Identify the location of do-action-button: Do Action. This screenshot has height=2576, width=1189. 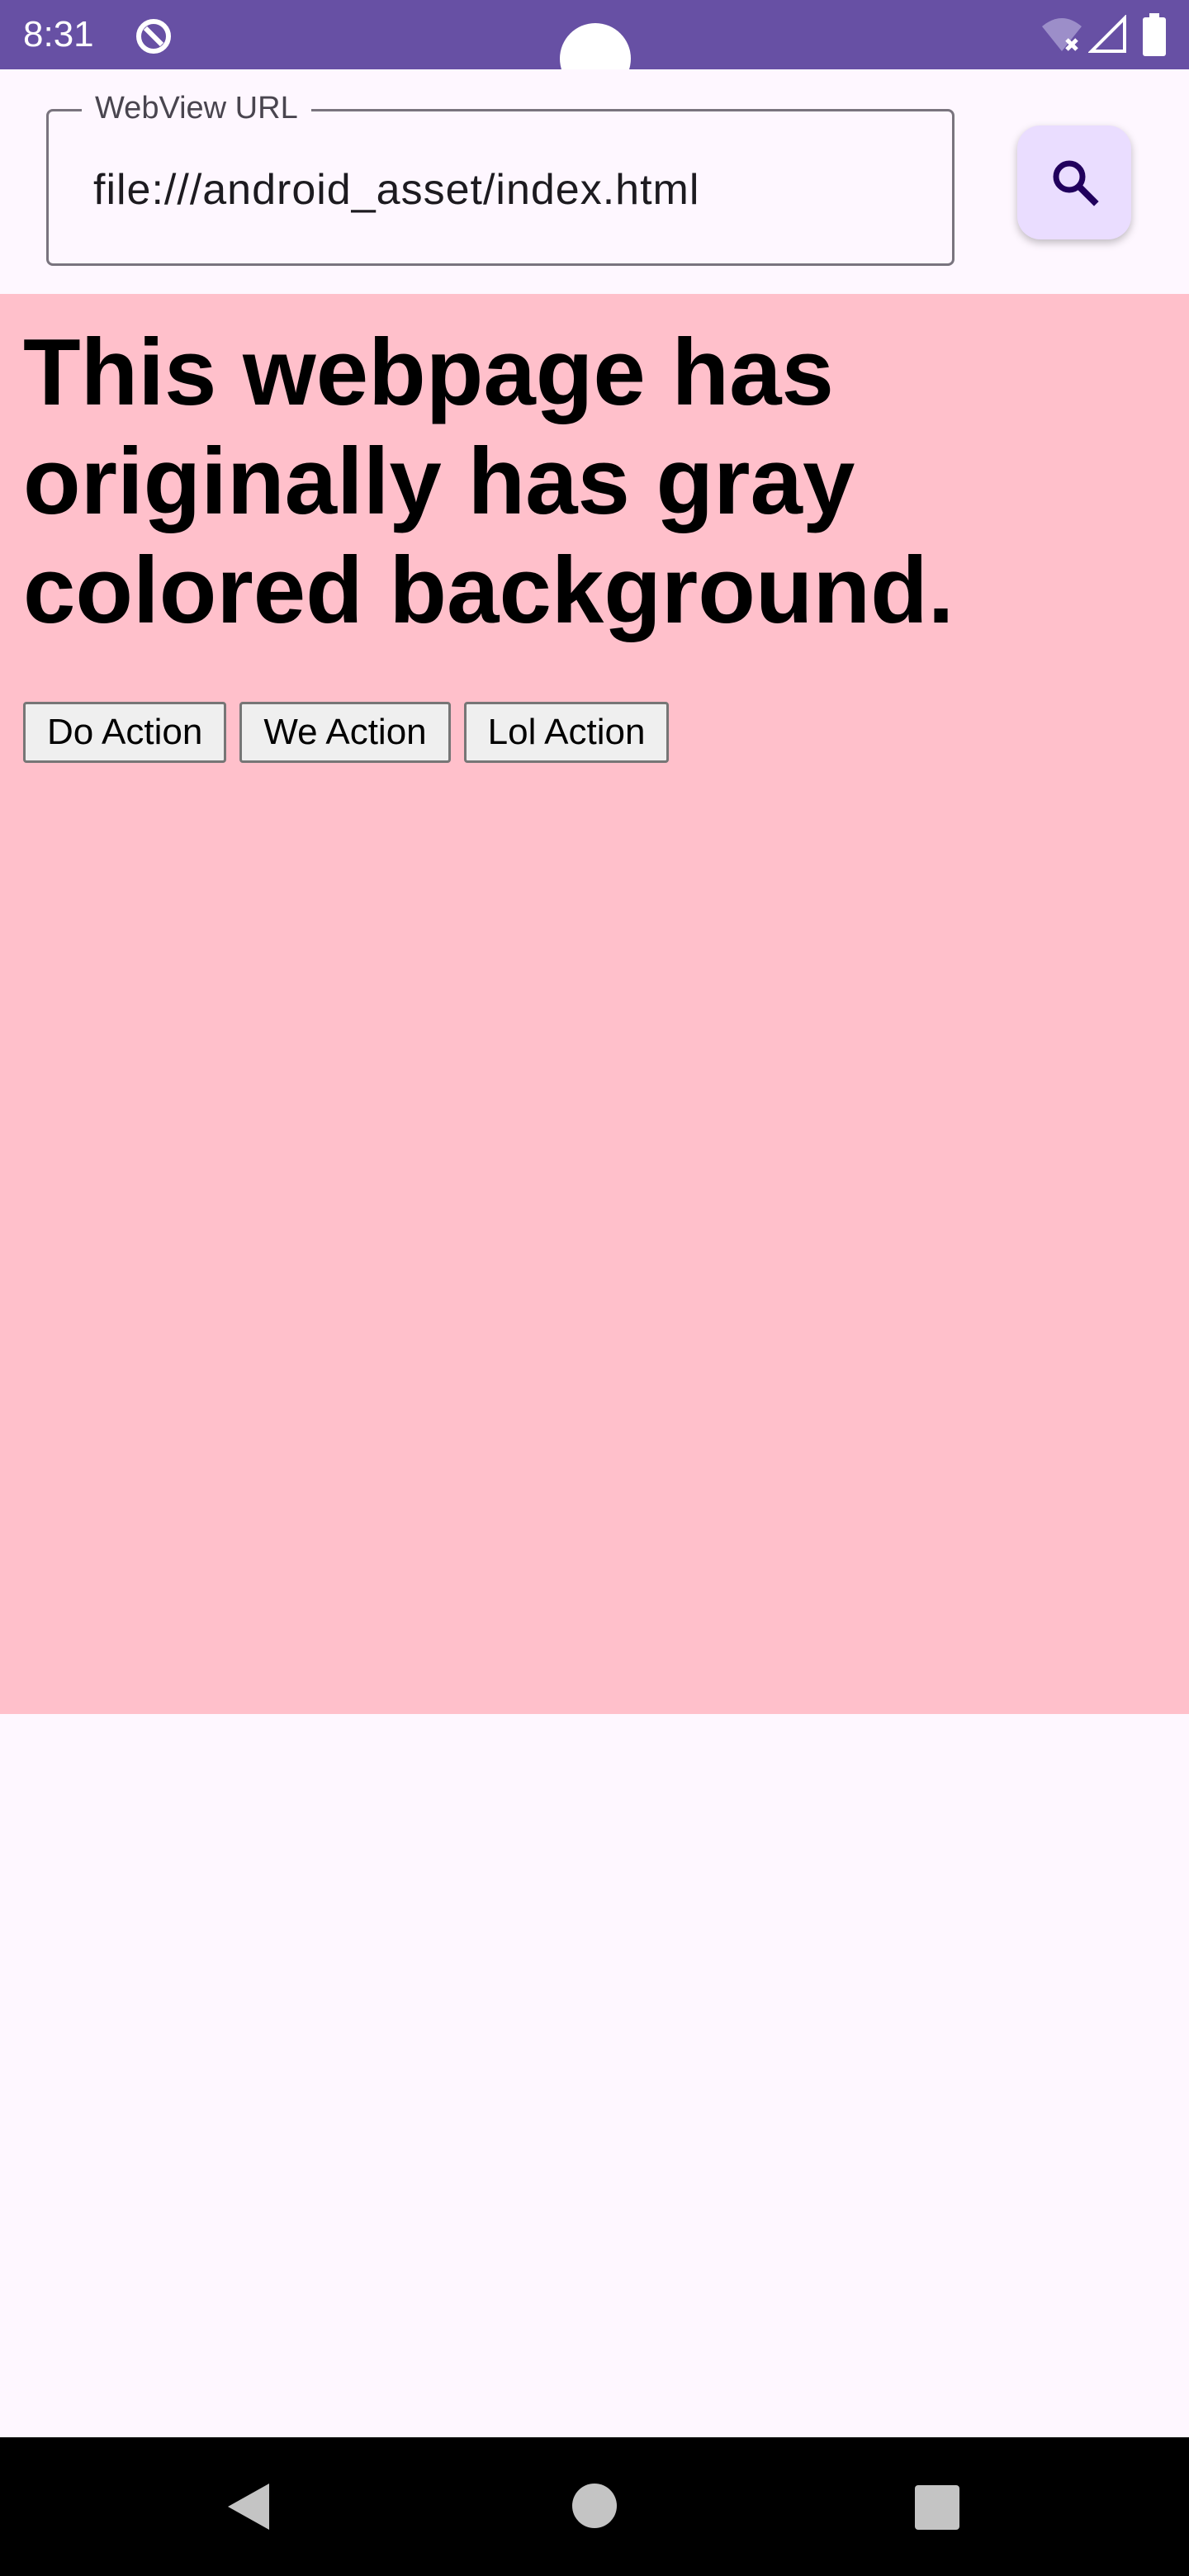
(125, 732).